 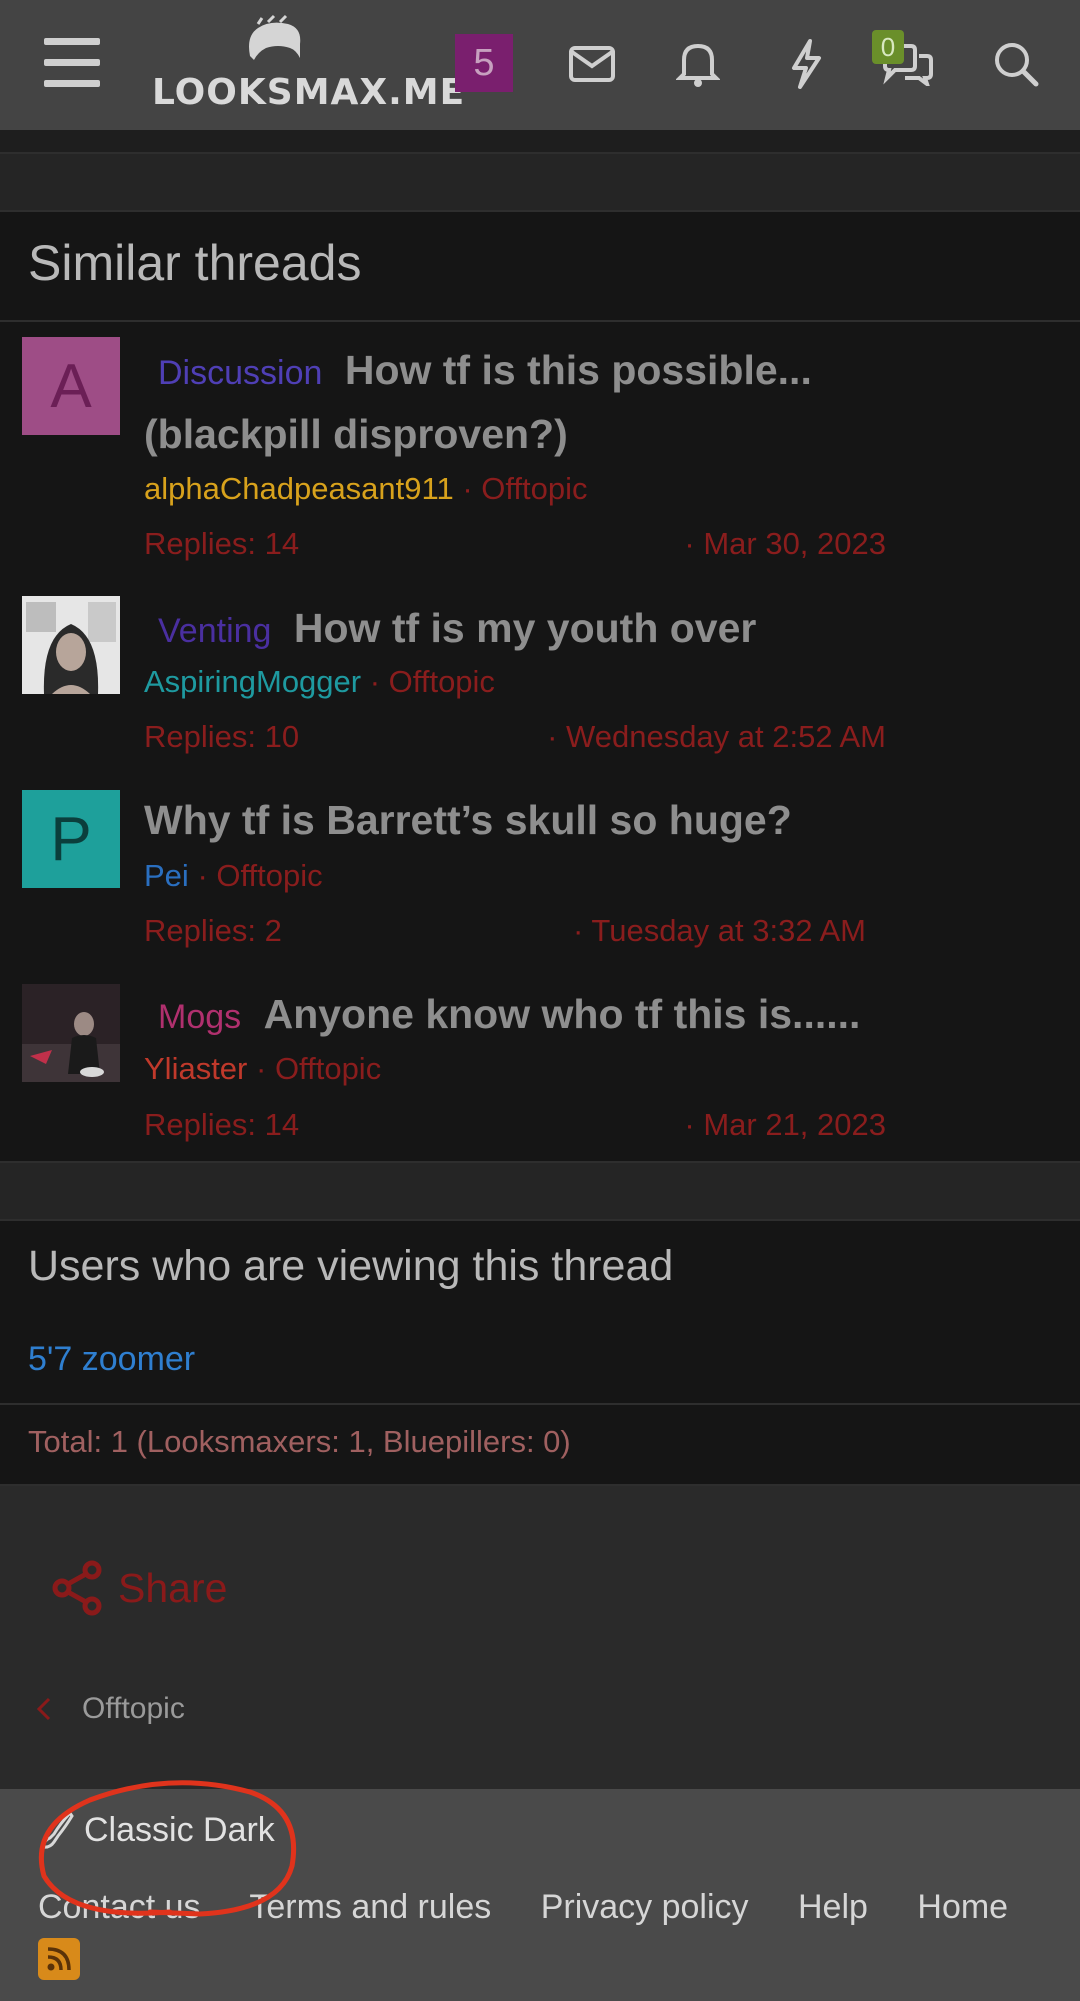 What do you see at coordinates (356, 434) in the screenshot?
I see `thread-title-continued: (blackpill disproven?)` at bounding box center [356, 434].